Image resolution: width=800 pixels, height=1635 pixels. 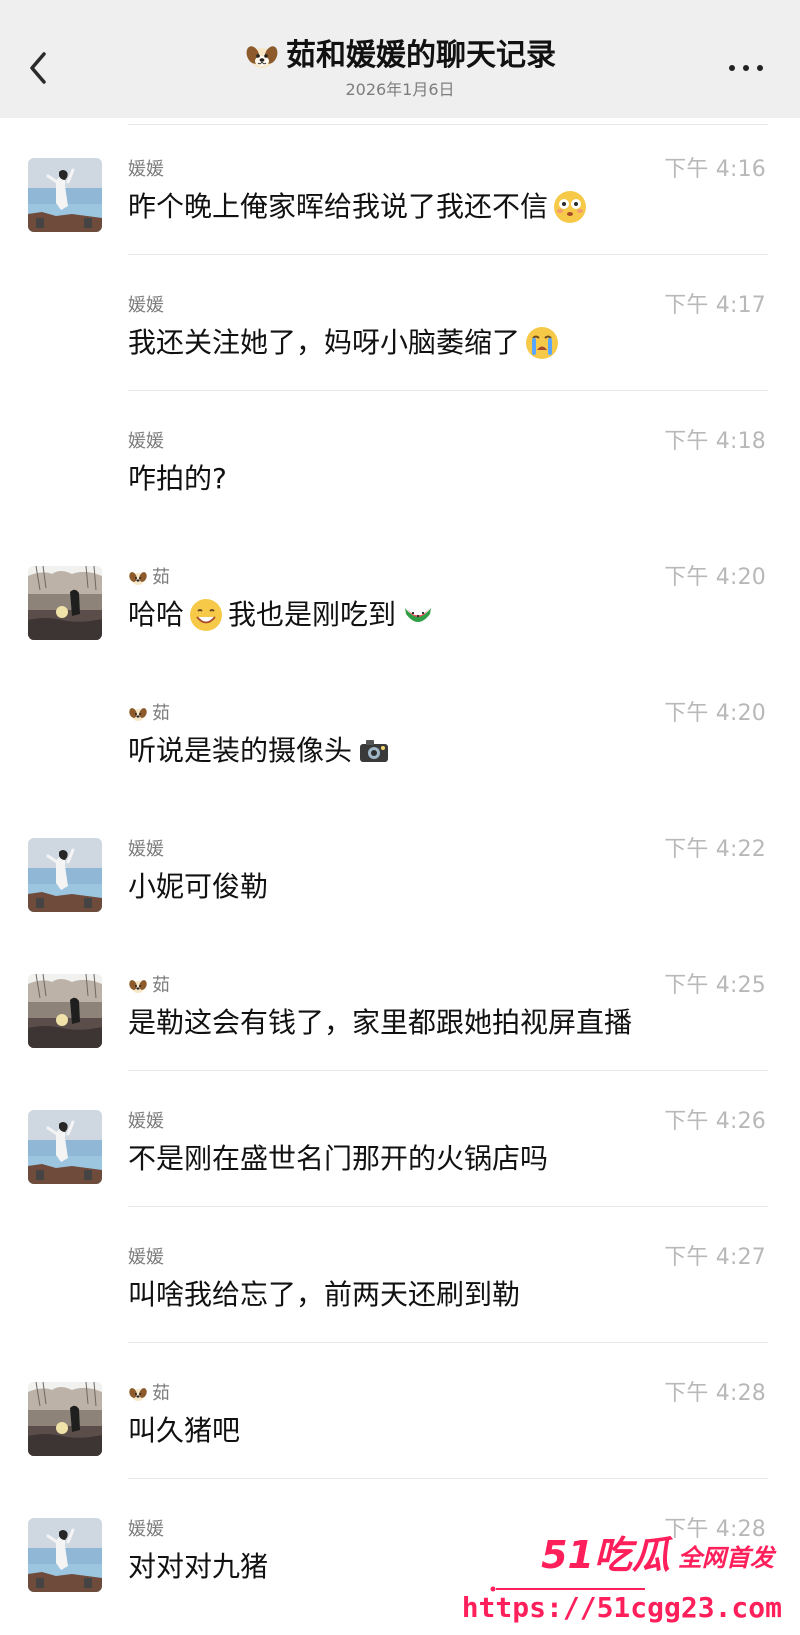 I want to click on more-horizontal-icon, so click(x=746, y=68).